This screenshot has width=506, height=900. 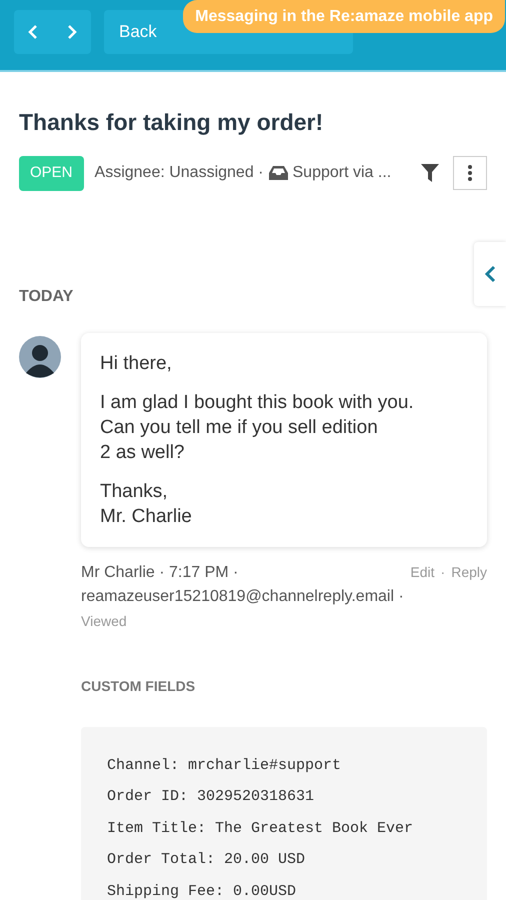 I want to click on promo-toast: Messaging in the Re:amaze mobile app, so click(x=344, y=16).